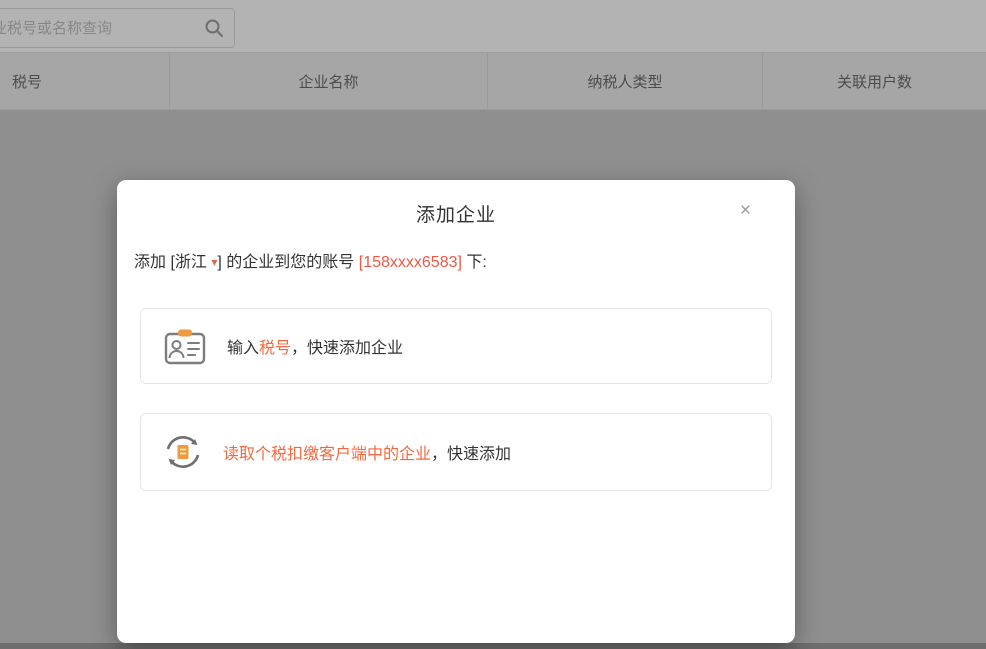 The image size is (986, 649). I want to click on region-select: 浙江, so click(191, 262).